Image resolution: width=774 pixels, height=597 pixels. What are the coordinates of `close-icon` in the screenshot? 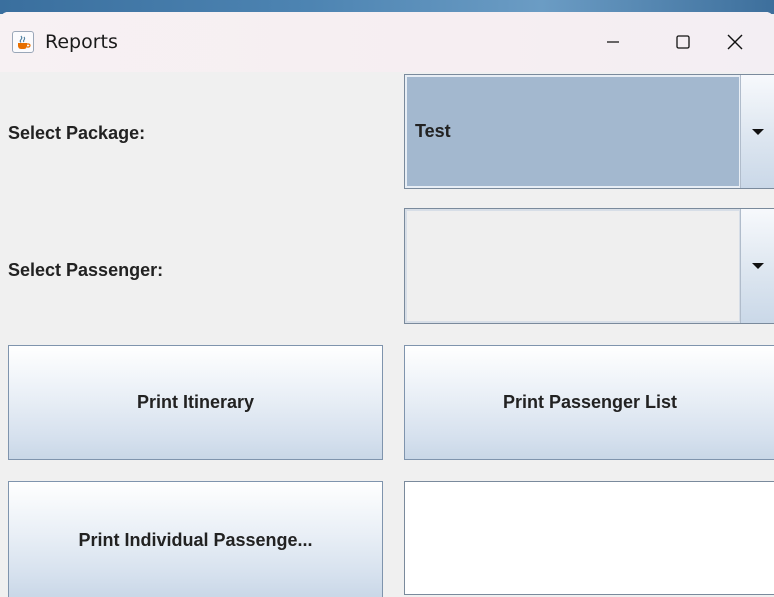 It's located at (735, 42).